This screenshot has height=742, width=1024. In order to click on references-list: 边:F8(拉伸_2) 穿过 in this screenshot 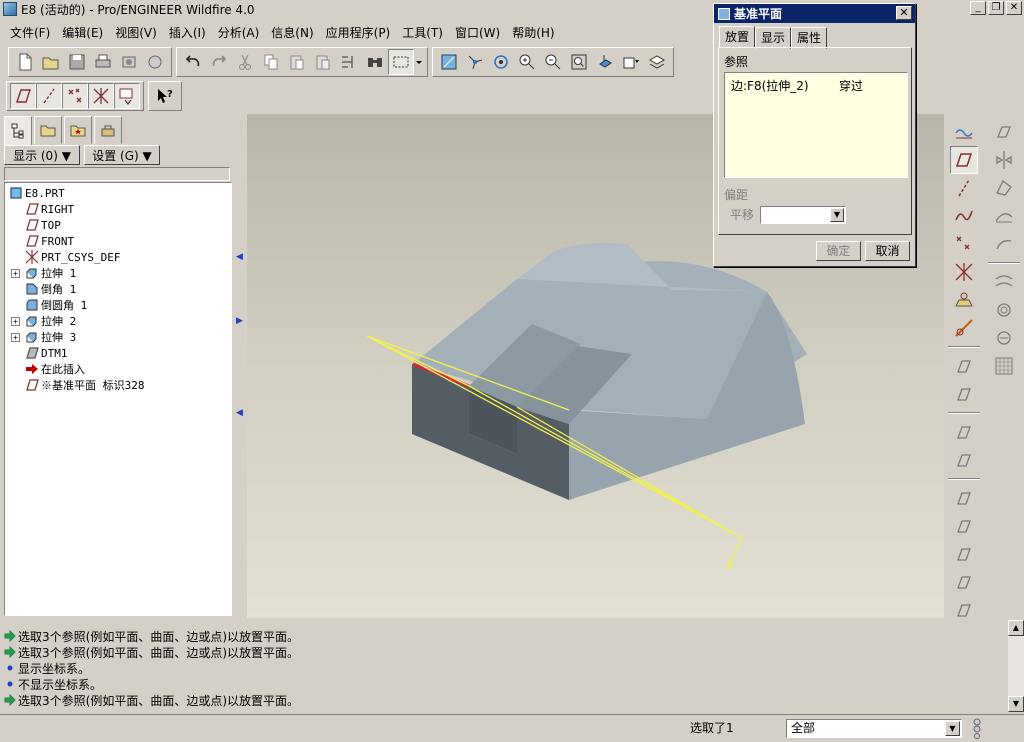, I will do `click(816, 125)`.